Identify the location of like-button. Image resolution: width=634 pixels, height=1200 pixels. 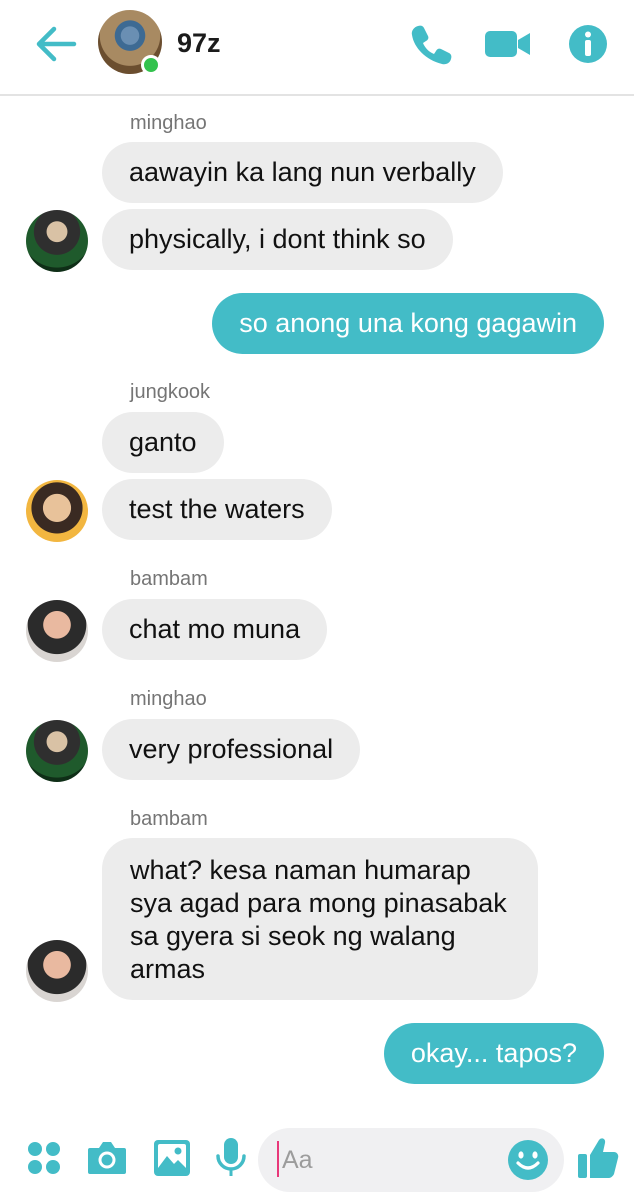
(598, 1158).